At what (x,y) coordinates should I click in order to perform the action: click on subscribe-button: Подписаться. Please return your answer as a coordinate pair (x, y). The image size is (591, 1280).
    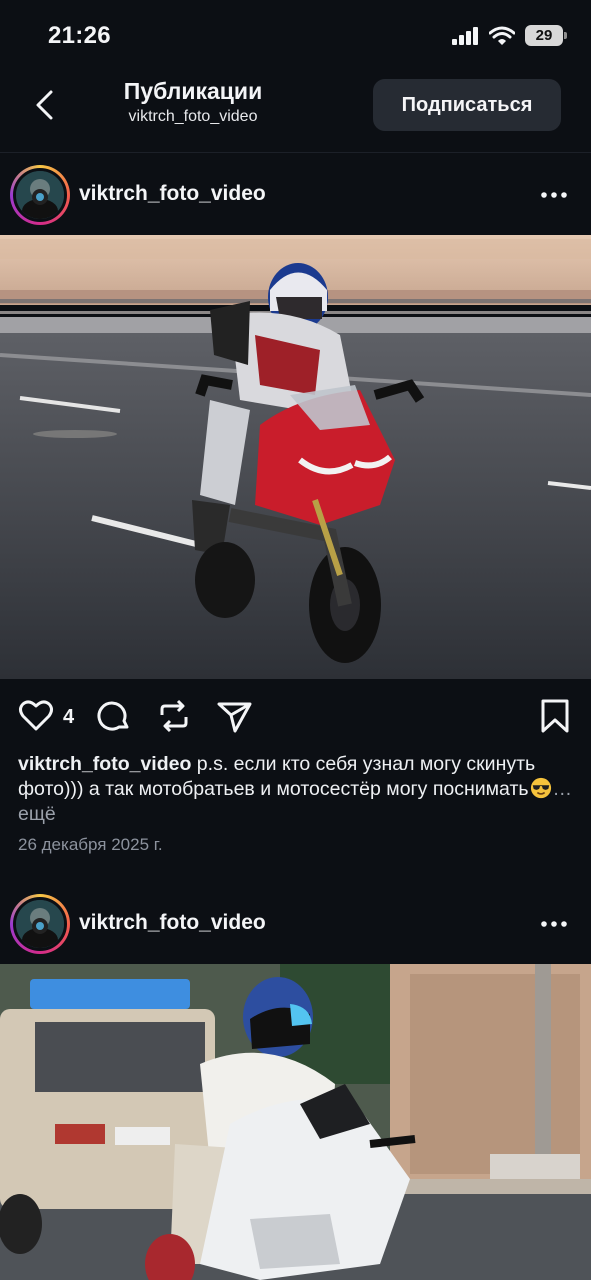
    Looking at the image, I should click on (467, 105).